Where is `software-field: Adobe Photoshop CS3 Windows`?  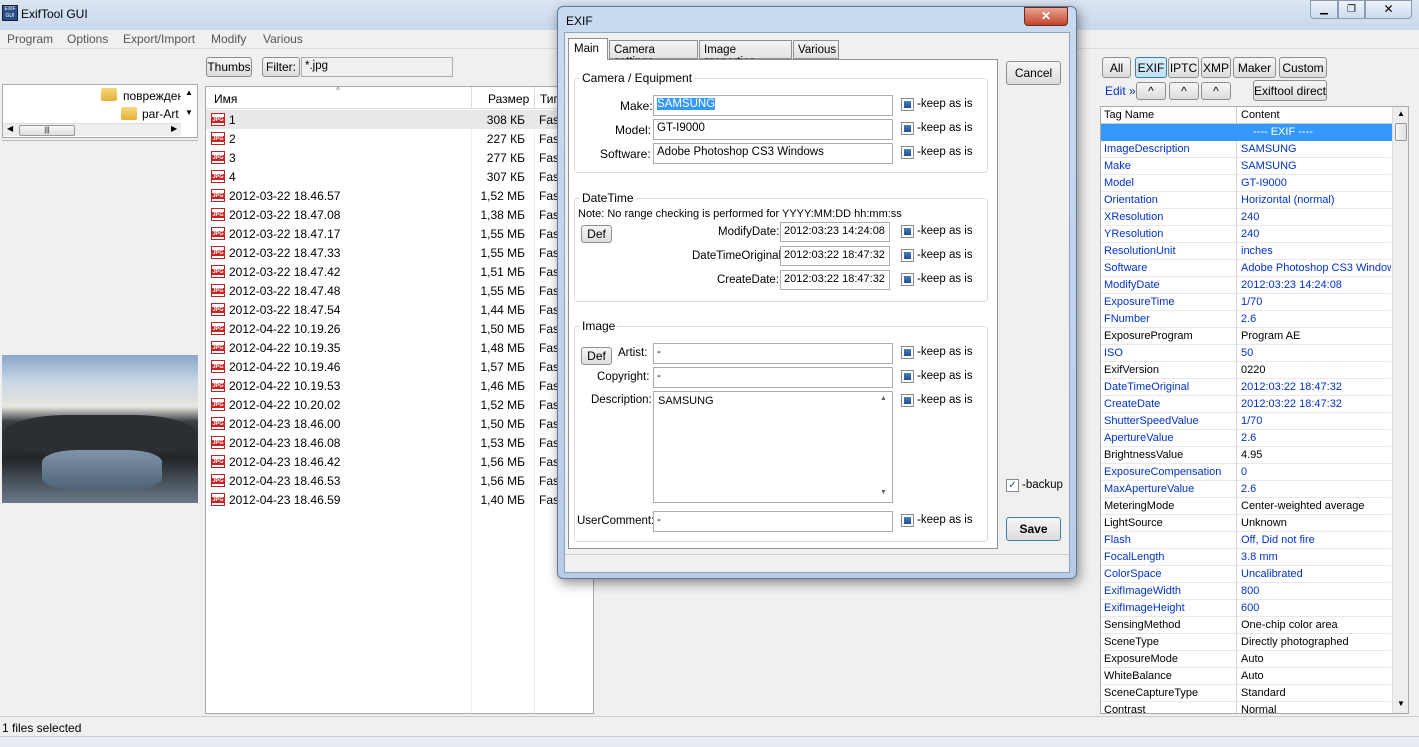 software-field: Adobe Photoshop CS3 Windows is located at coordinates (773, 153).